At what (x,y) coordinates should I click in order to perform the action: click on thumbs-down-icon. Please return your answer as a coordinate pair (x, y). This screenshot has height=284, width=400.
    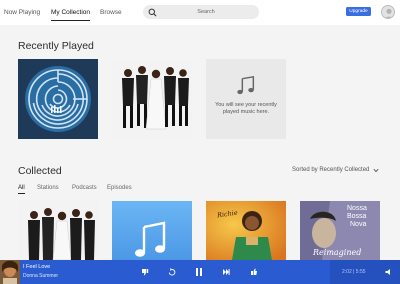
    Looking at the image, I should click on (145, 272).